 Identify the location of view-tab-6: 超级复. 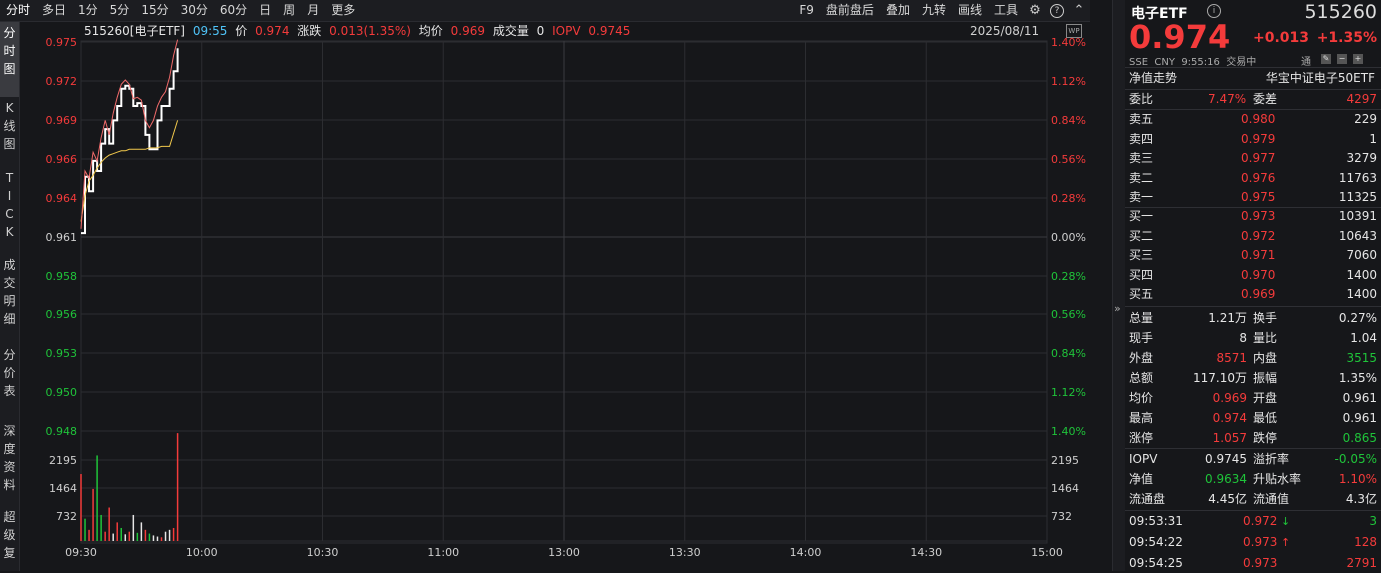
(9, 539).